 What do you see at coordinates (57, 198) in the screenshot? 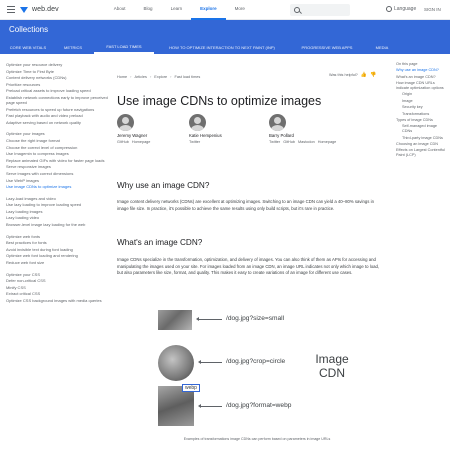
I see `sidebar-item: Lazy-load images and video` at bounding box center [57, 198].